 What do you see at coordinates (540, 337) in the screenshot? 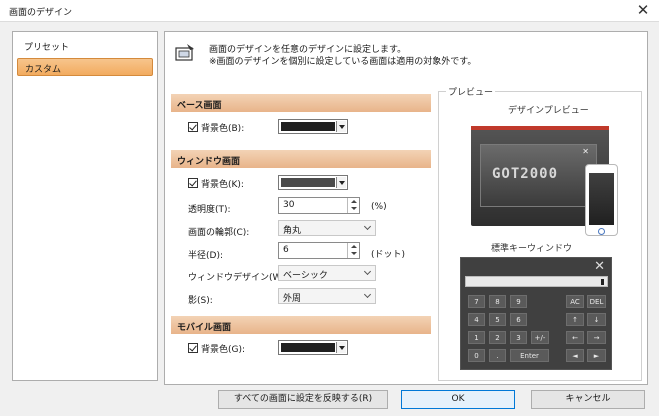
I see `key: +/-` at bounding box center [540, 337].